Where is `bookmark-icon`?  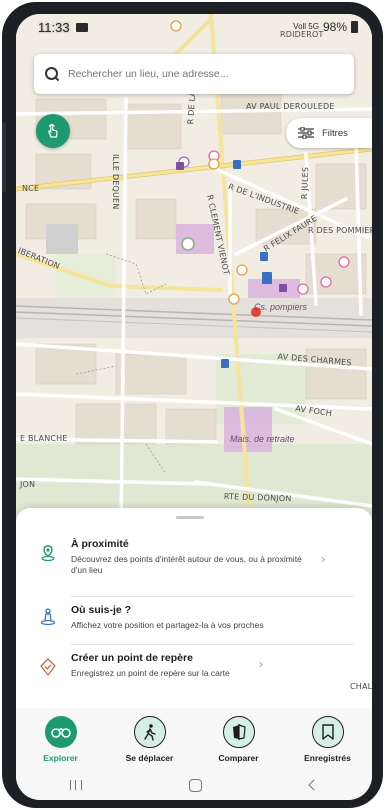
bookmark-icon is located at coordinates (328, 732).